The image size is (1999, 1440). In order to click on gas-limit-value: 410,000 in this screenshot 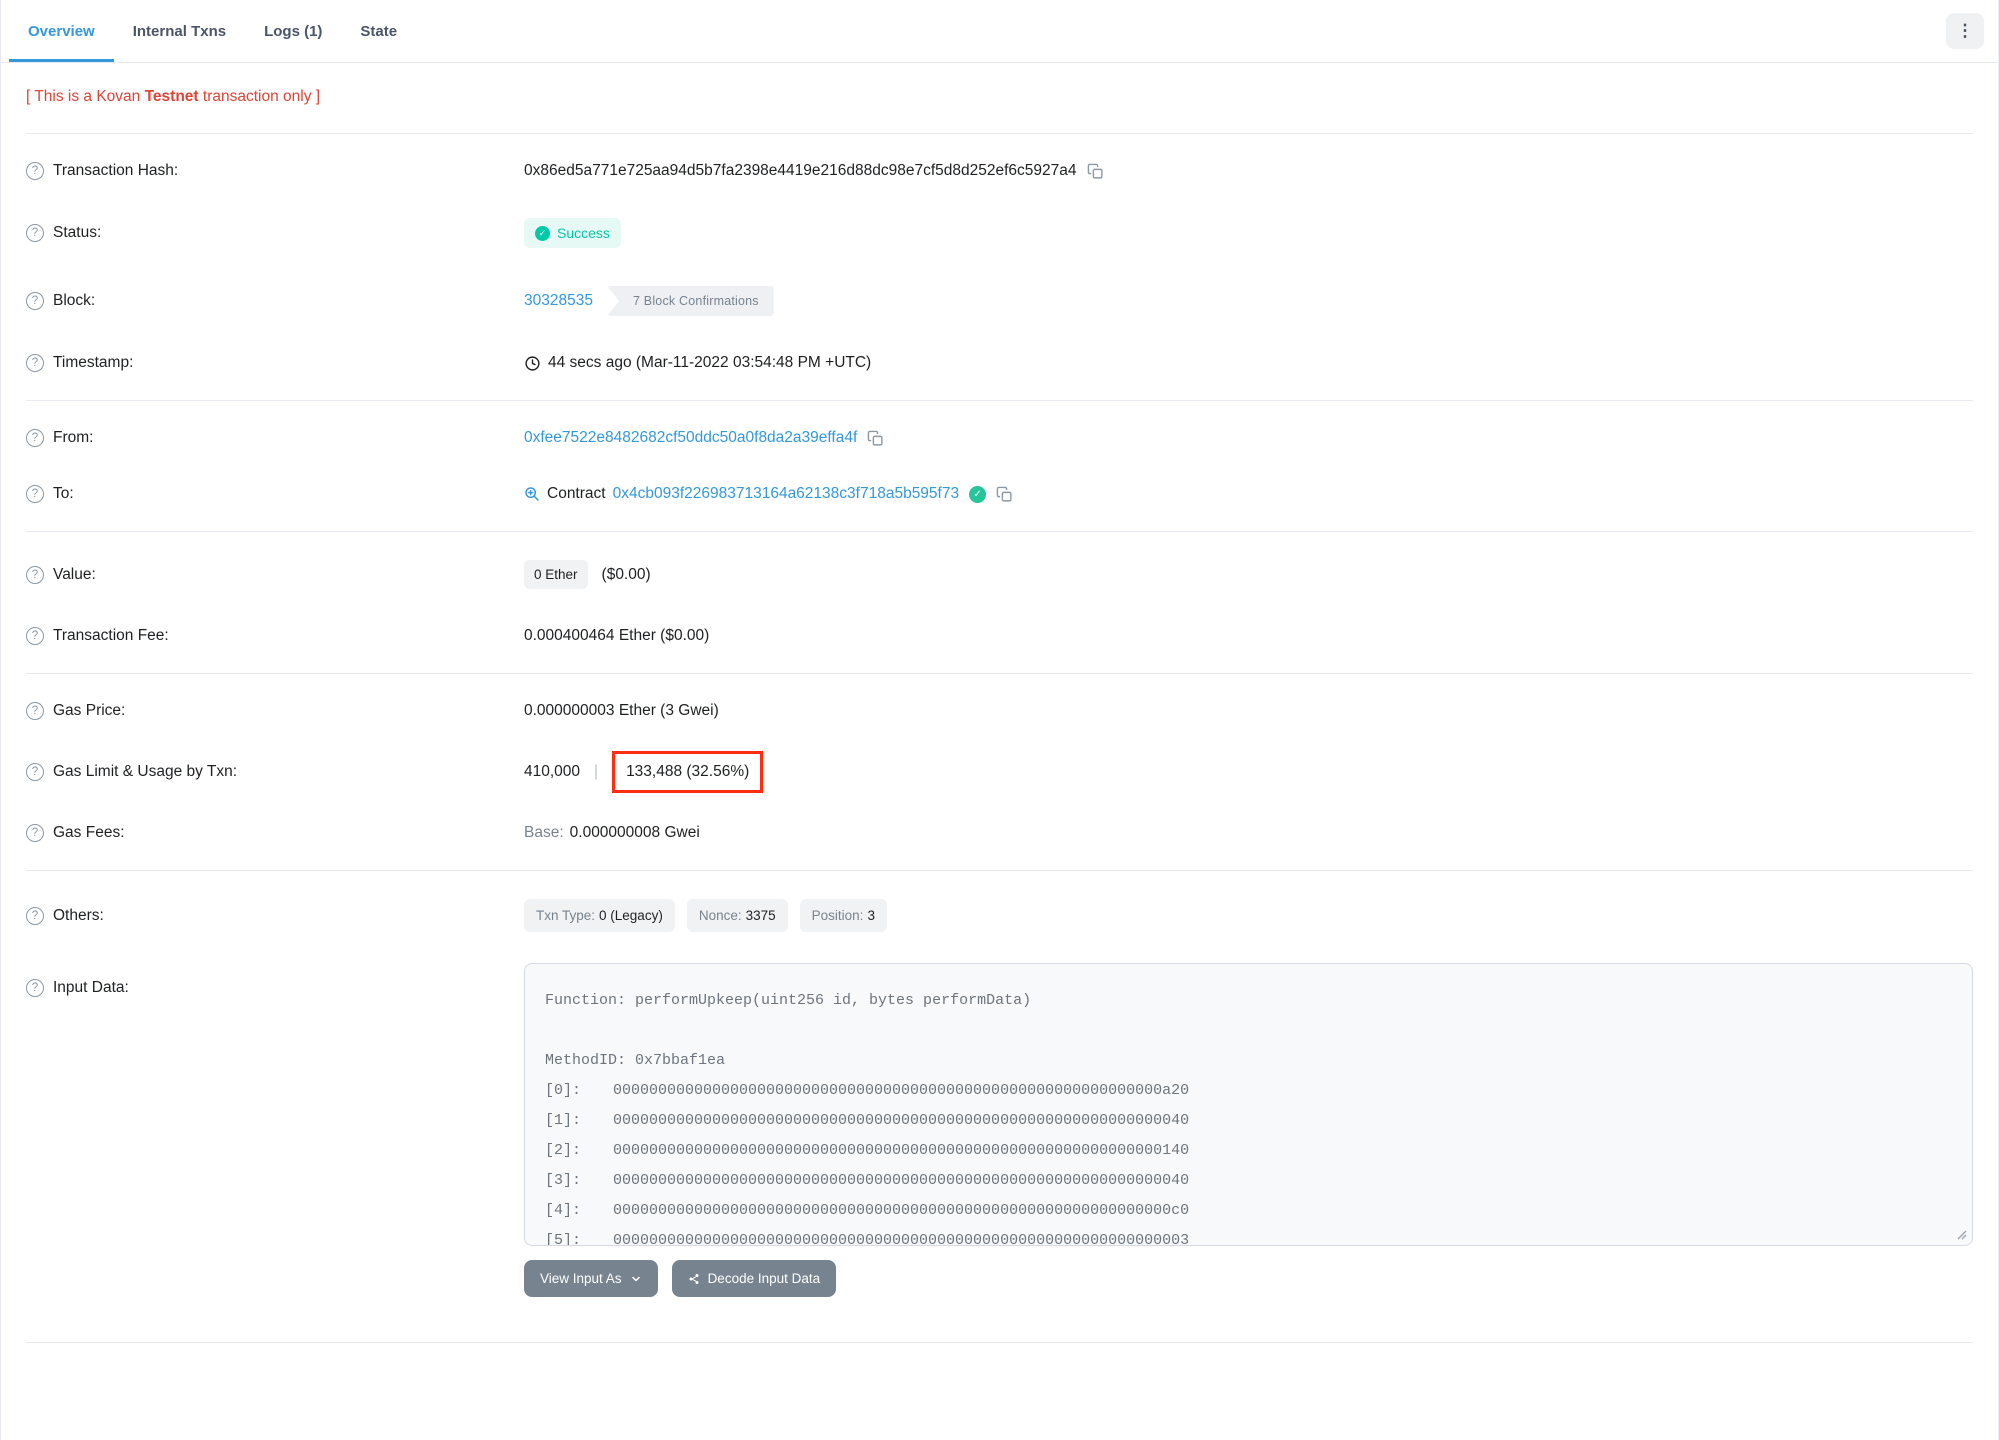, I will do `click(552, 771)`.